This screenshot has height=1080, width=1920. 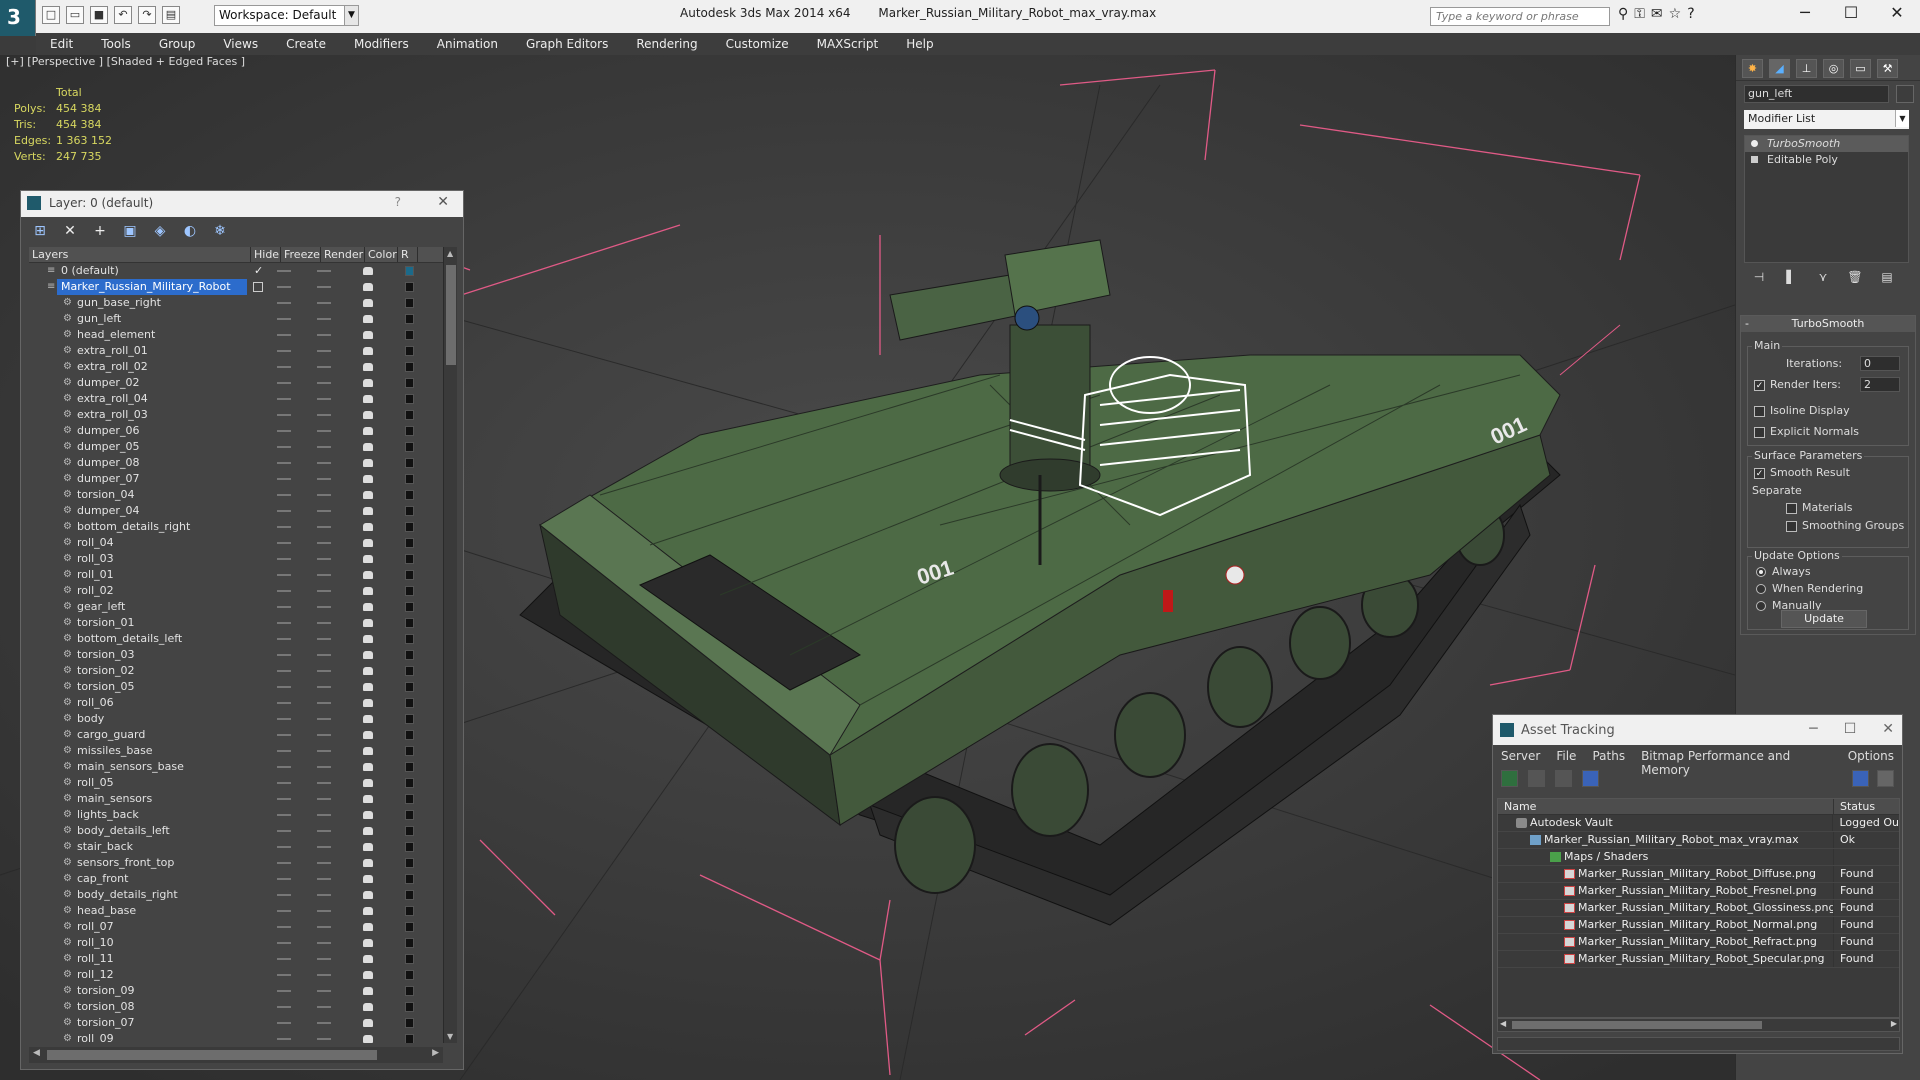 I want to click on set-current-checkbox, so click(x=258, y=287).